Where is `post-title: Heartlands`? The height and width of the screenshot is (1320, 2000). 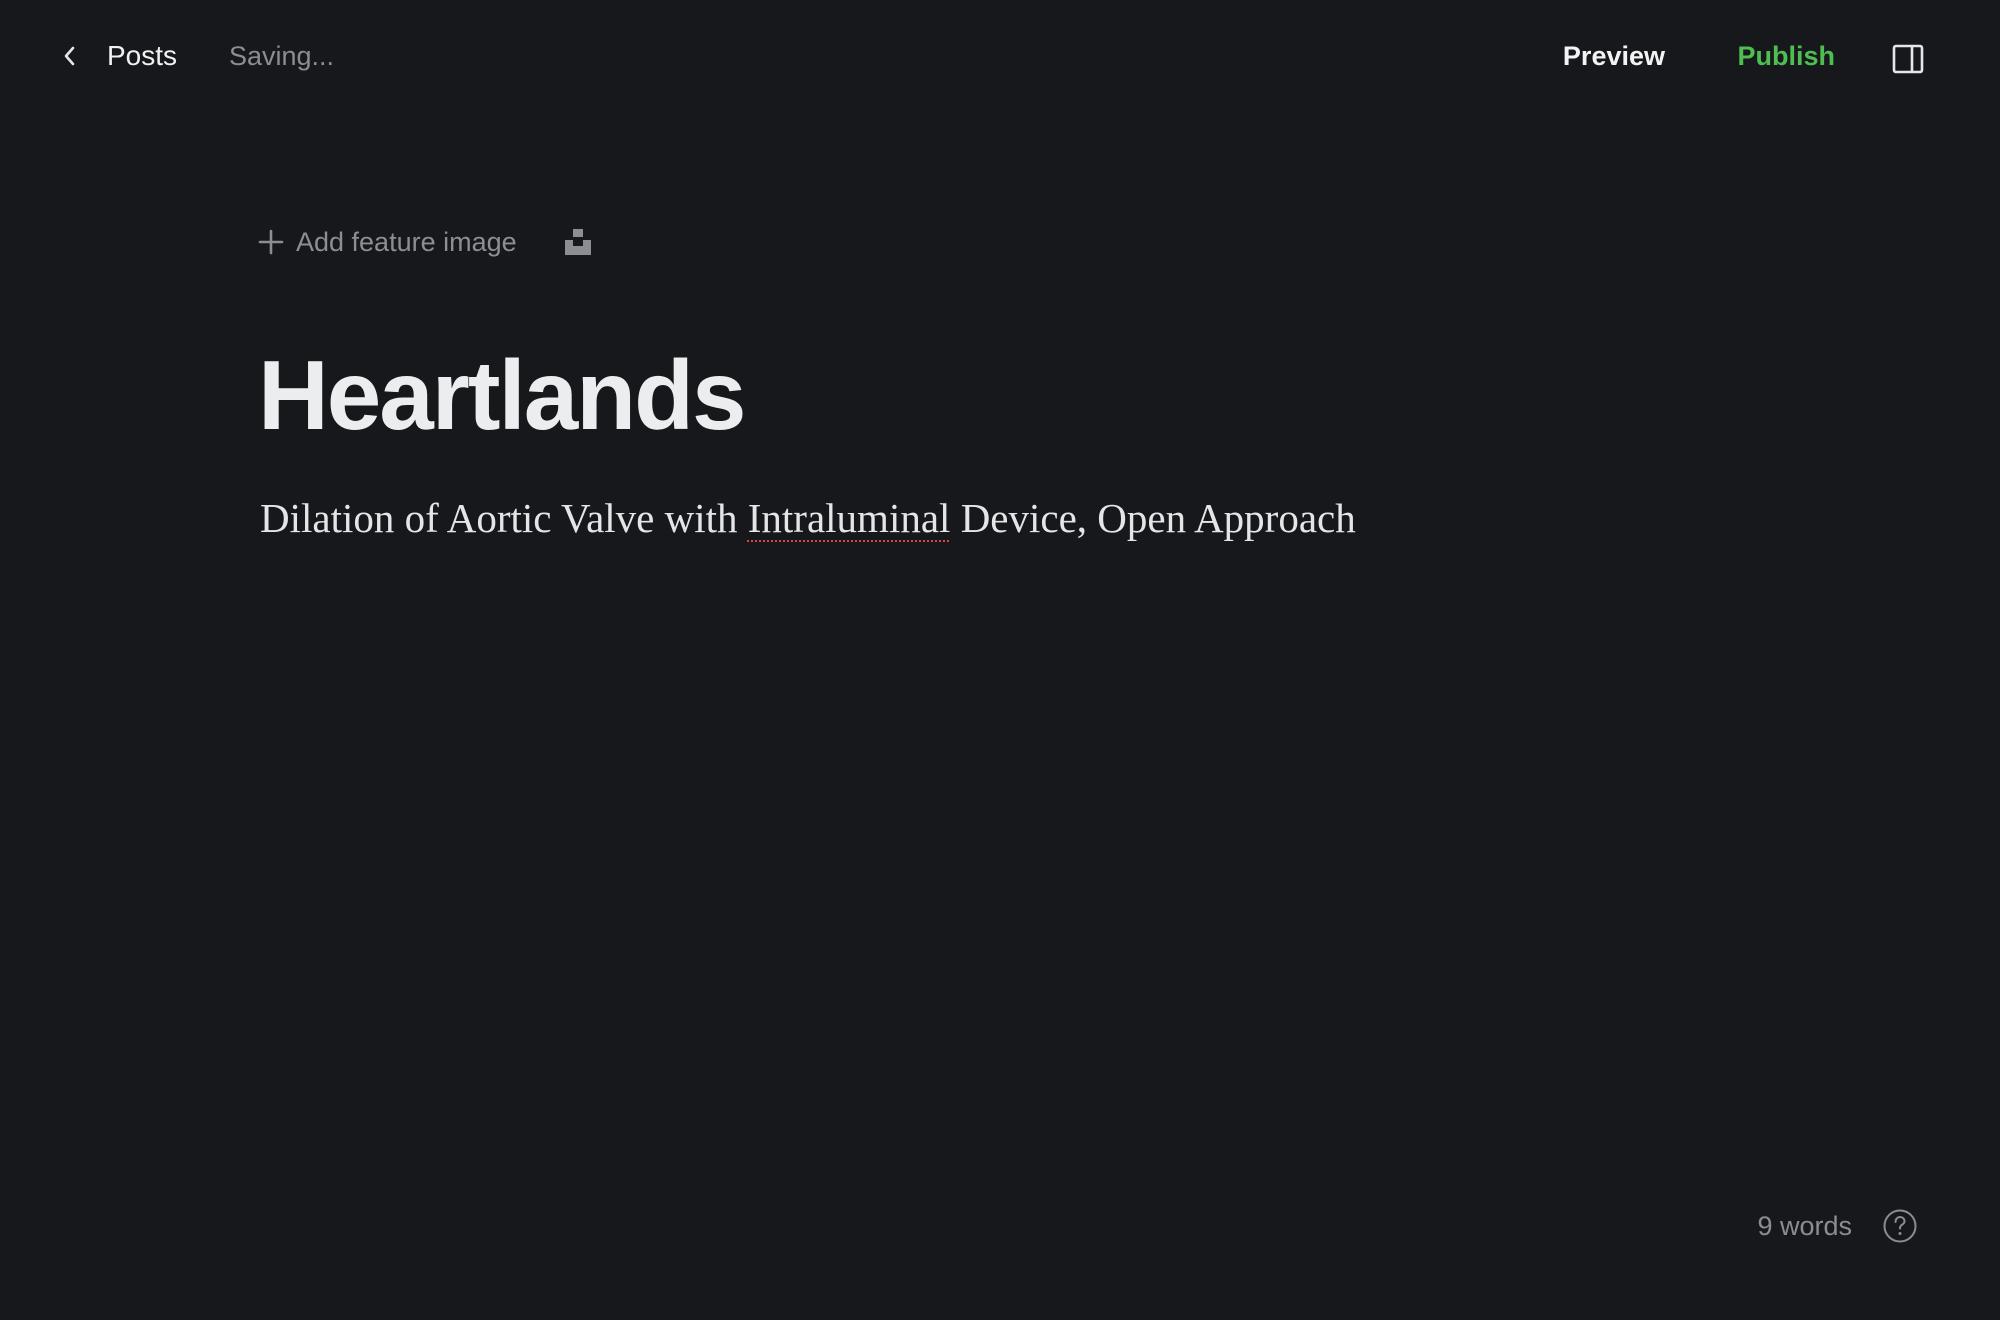 post-title: Heartlands is located at coordinates (502, 395).